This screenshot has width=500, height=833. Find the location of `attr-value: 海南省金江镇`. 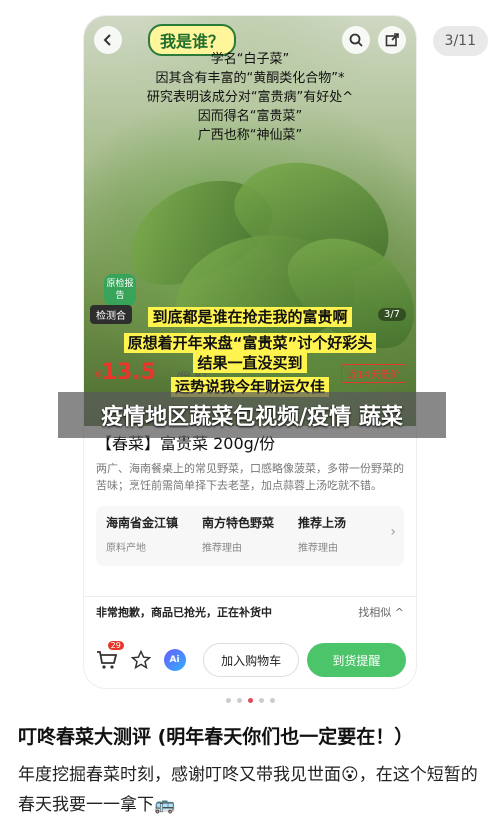

attr-value: 海南省金江镇 is located at coordinates (142, 523).